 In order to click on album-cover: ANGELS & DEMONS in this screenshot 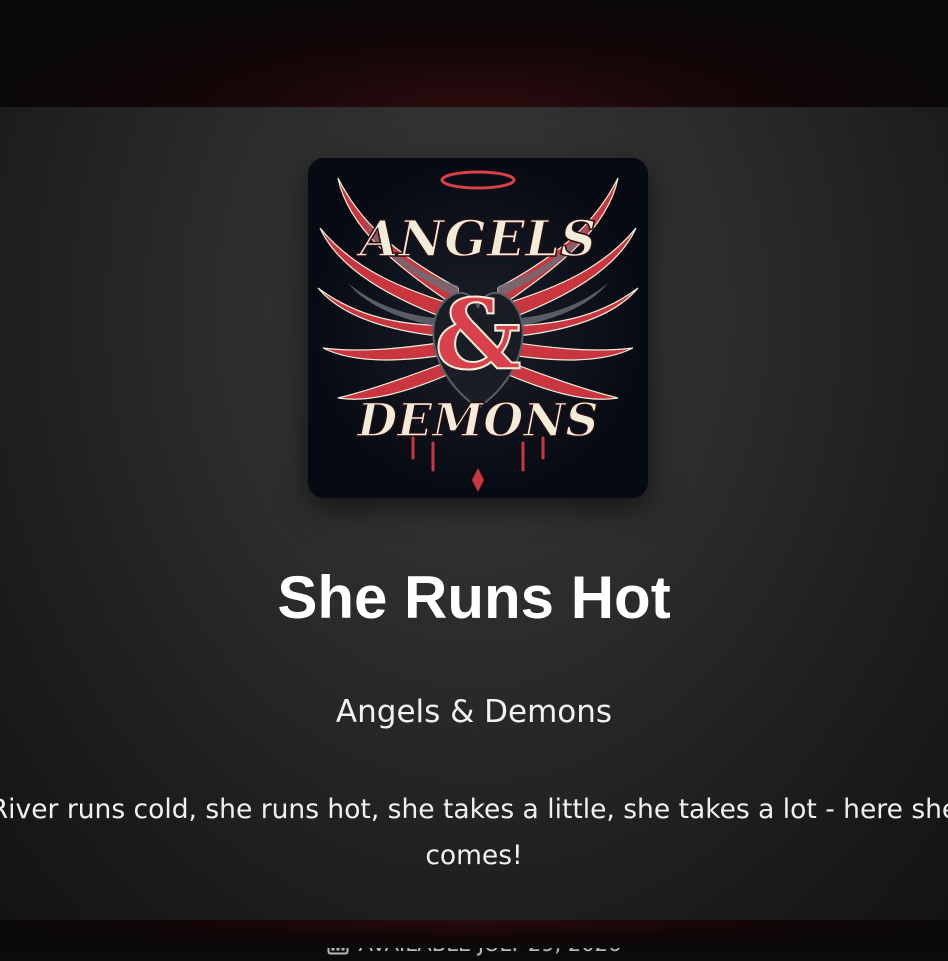, I will do `click(478, 328)`.